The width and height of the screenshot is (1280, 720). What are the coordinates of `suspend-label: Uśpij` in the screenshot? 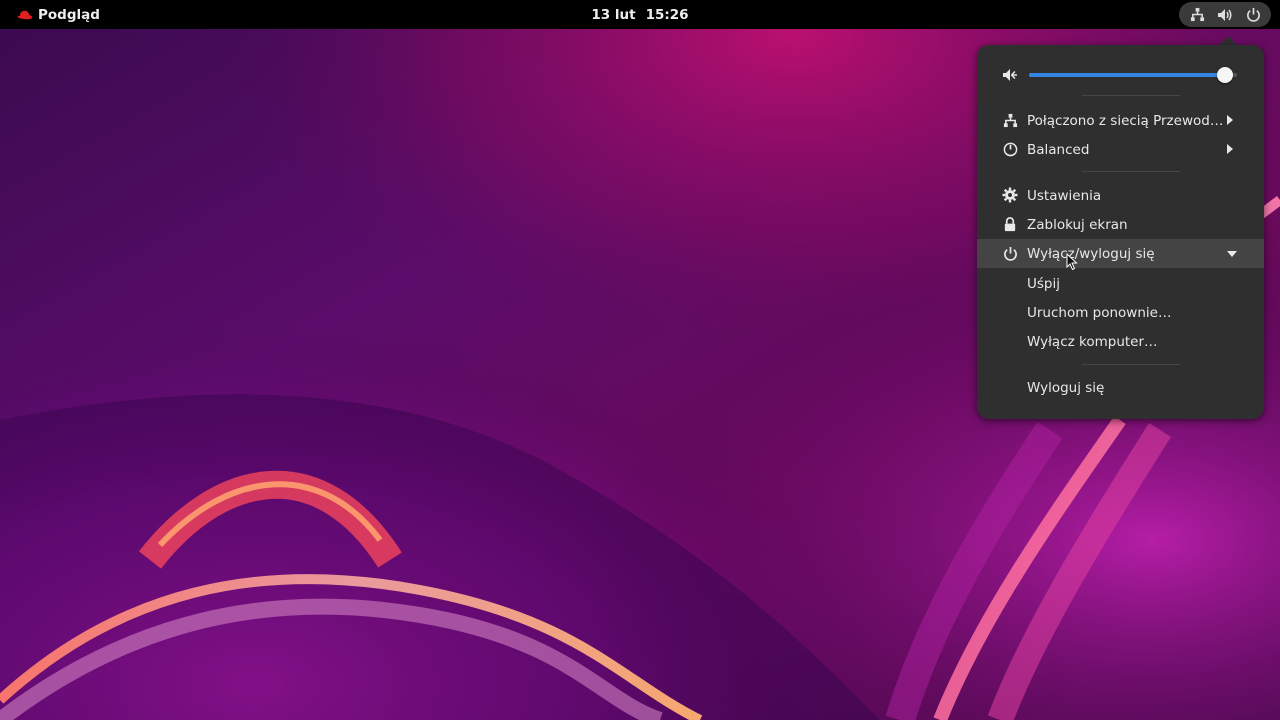 It's located at (1043, 283).